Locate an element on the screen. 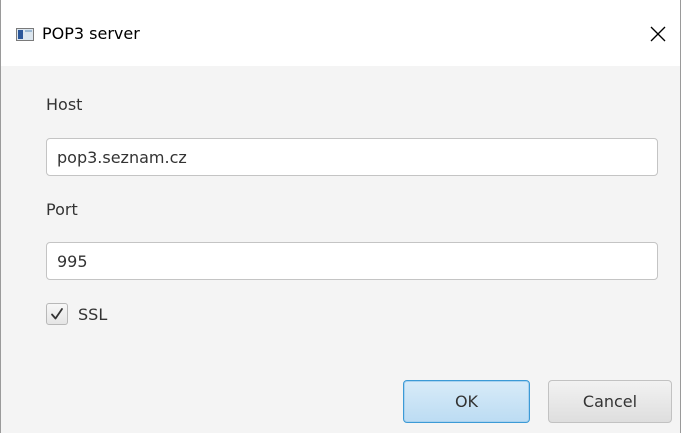 Image resolution: width=681 pixels, height=433 pixels. host-input is located at coordinates (352, 157).